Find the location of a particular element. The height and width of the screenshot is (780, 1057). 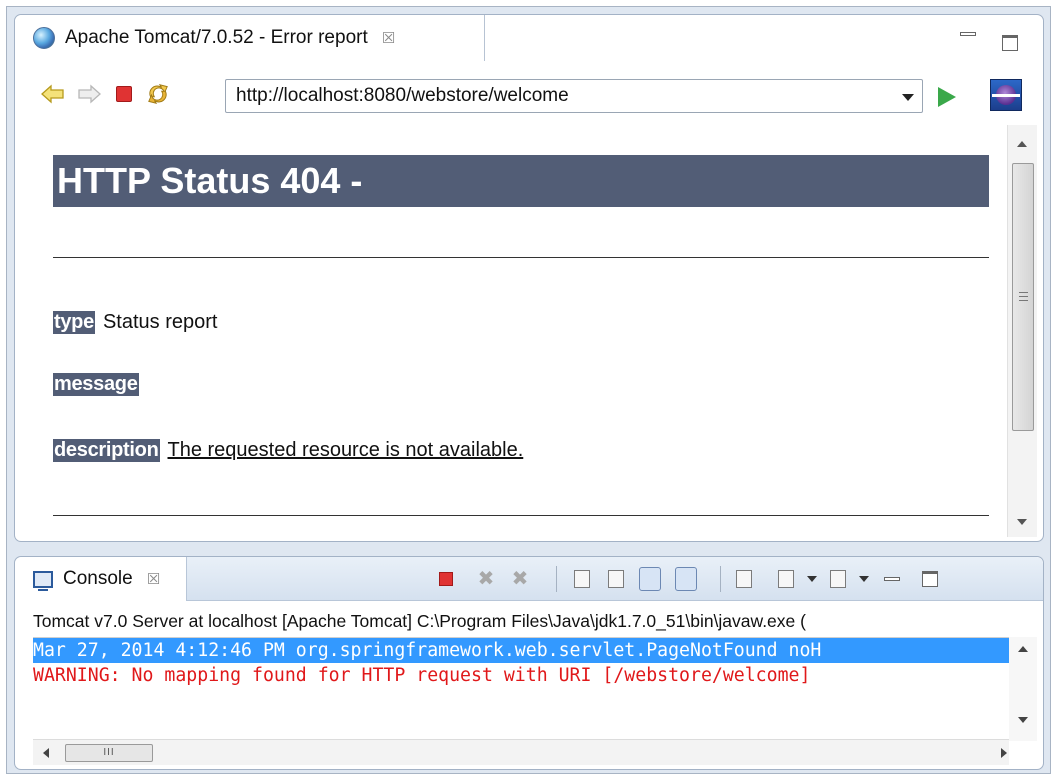

url-input is located at coordinates (556, 96).